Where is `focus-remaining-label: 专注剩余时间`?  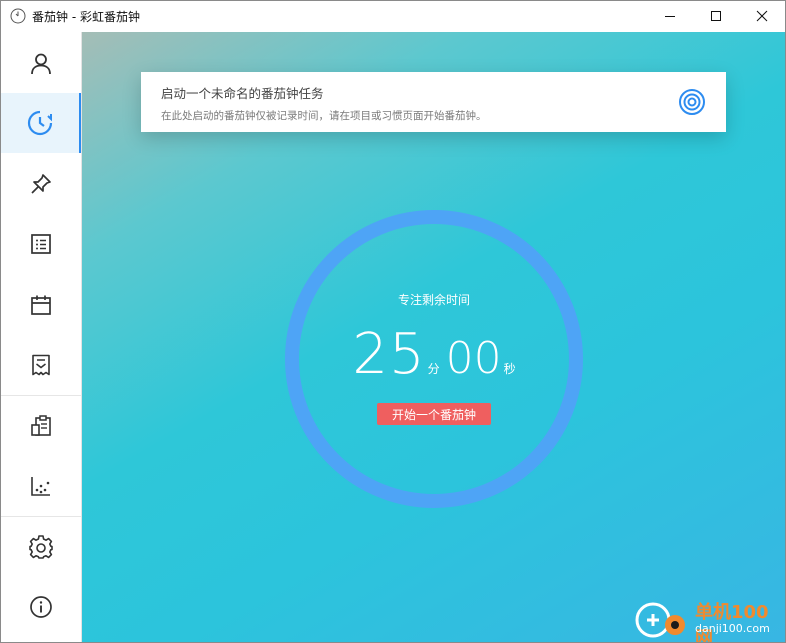 focus-remaining-label: 专注剩余时间 is located at coordinates (433, 300).